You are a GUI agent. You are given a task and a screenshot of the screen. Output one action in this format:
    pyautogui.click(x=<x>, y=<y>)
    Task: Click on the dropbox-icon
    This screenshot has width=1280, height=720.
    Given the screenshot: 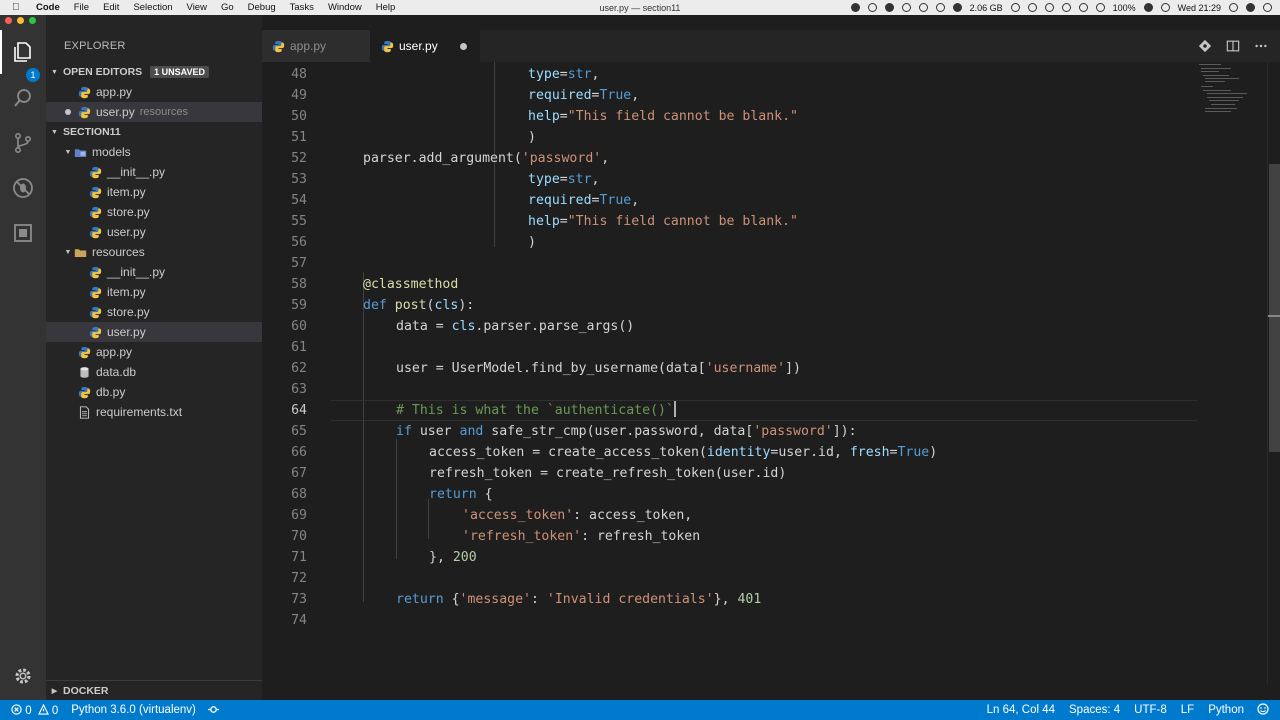 What is the action you would take?
    pyautogui.click(x=906, y=7)
    